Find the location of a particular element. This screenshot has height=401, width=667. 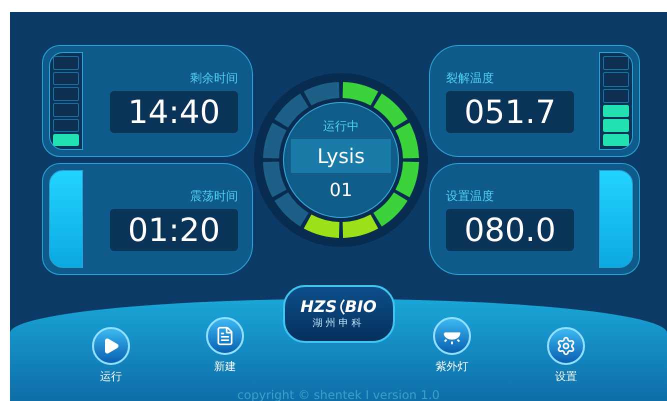

step-number: 01 is located at coordinates (341, 190).